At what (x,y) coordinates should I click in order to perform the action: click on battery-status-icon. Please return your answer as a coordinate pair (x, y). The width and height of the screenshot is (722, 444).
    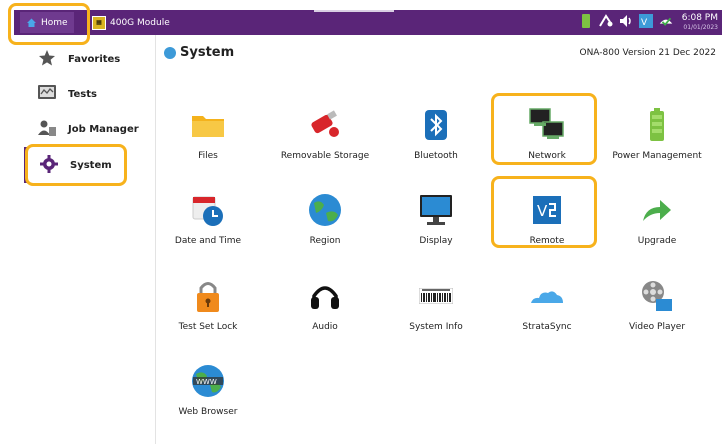
    Looking at the image, I should click on (586, 21).